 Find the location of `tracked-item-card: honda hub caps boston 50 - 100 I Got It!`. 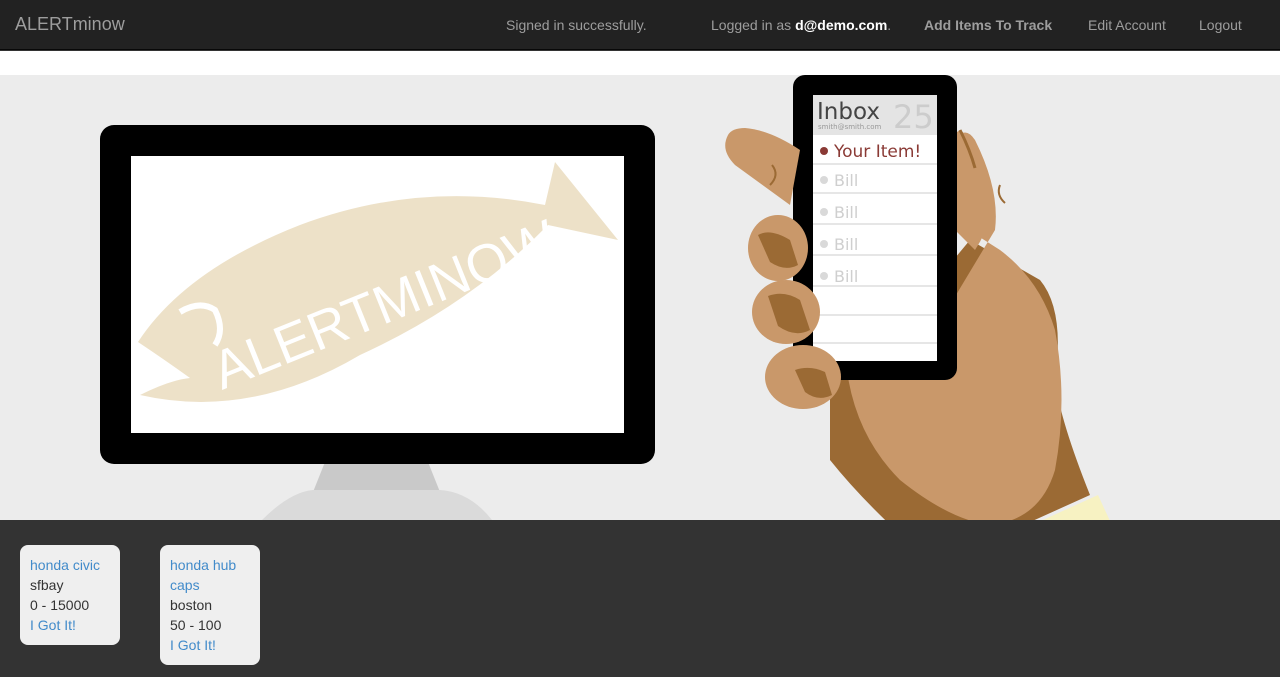

tracked-item-card: honda hub caps boston 50 - 100 I Got It! is located at coordinates (210, 605).